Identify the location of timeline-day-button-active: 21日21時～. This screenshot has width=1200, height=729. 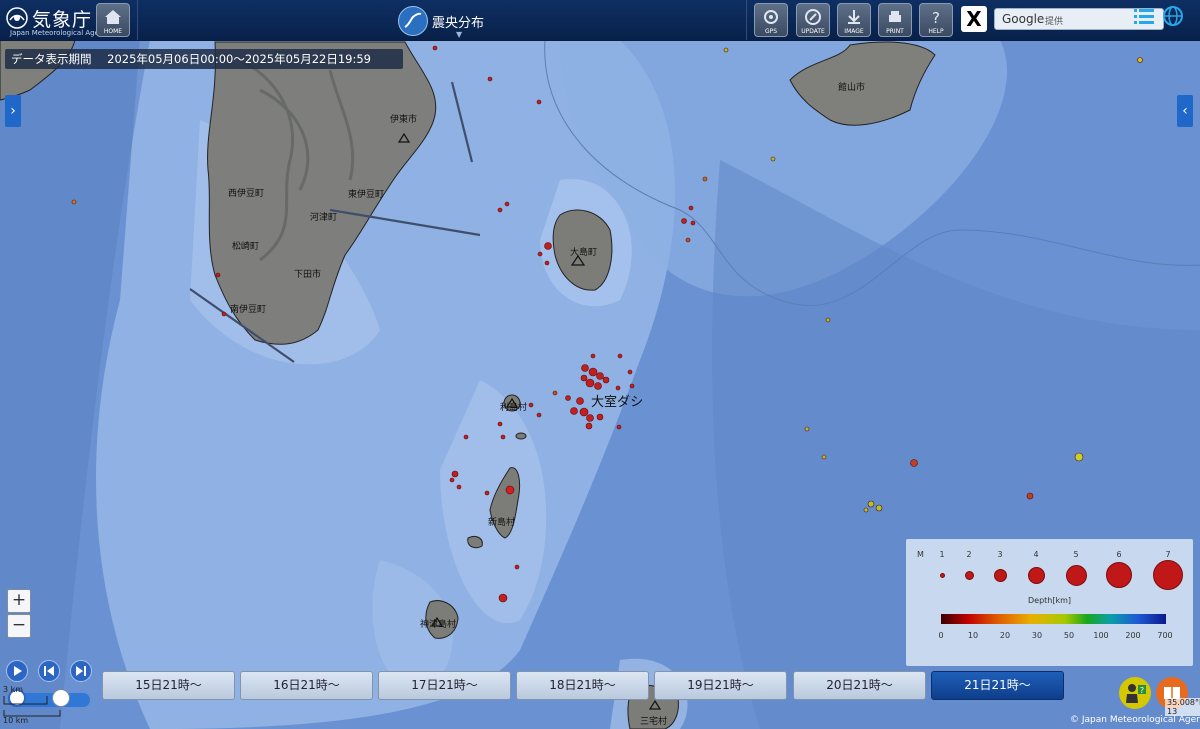
(997, 685).